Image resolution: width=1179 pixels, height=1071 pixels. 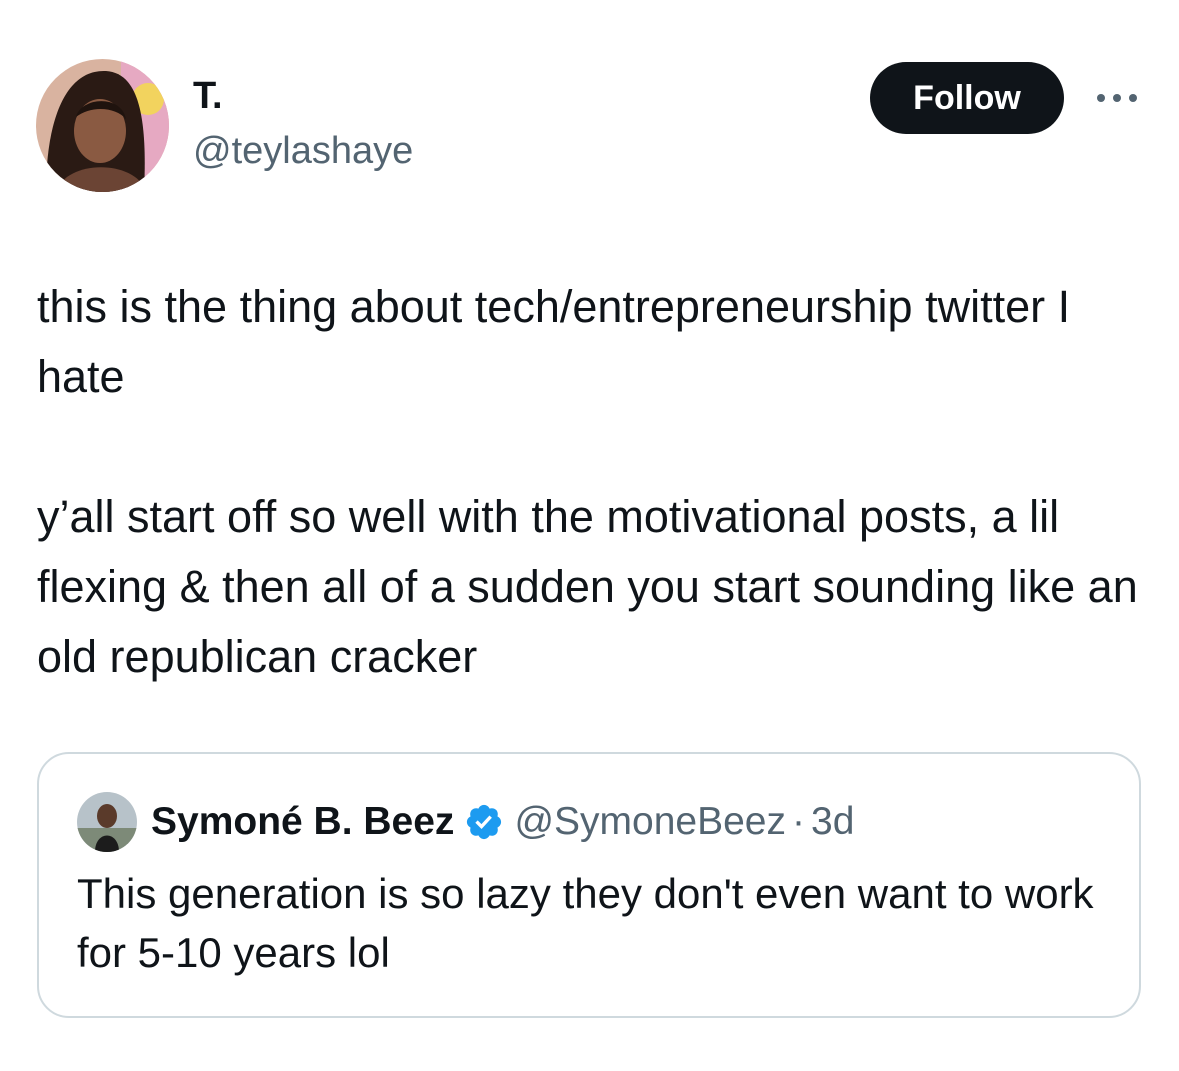 I want to click on quoted-tweet-header: Symoné B. Beez @SymoneBeez · 3d, so click(x=502, y=822).